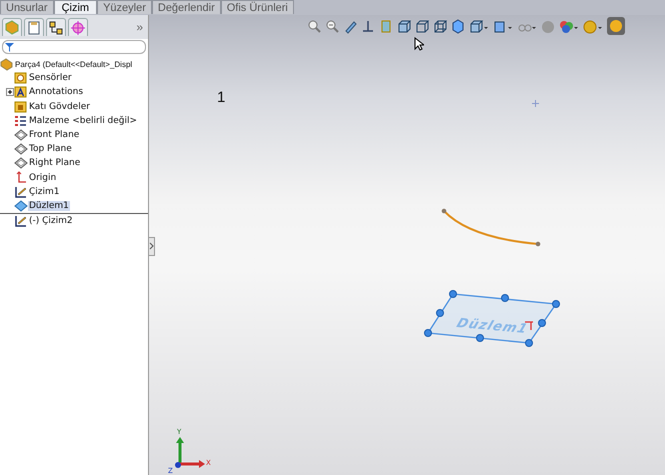 The width and height of the screenshot is (665, 475). I want to click on document-icon, so click(34, 28).